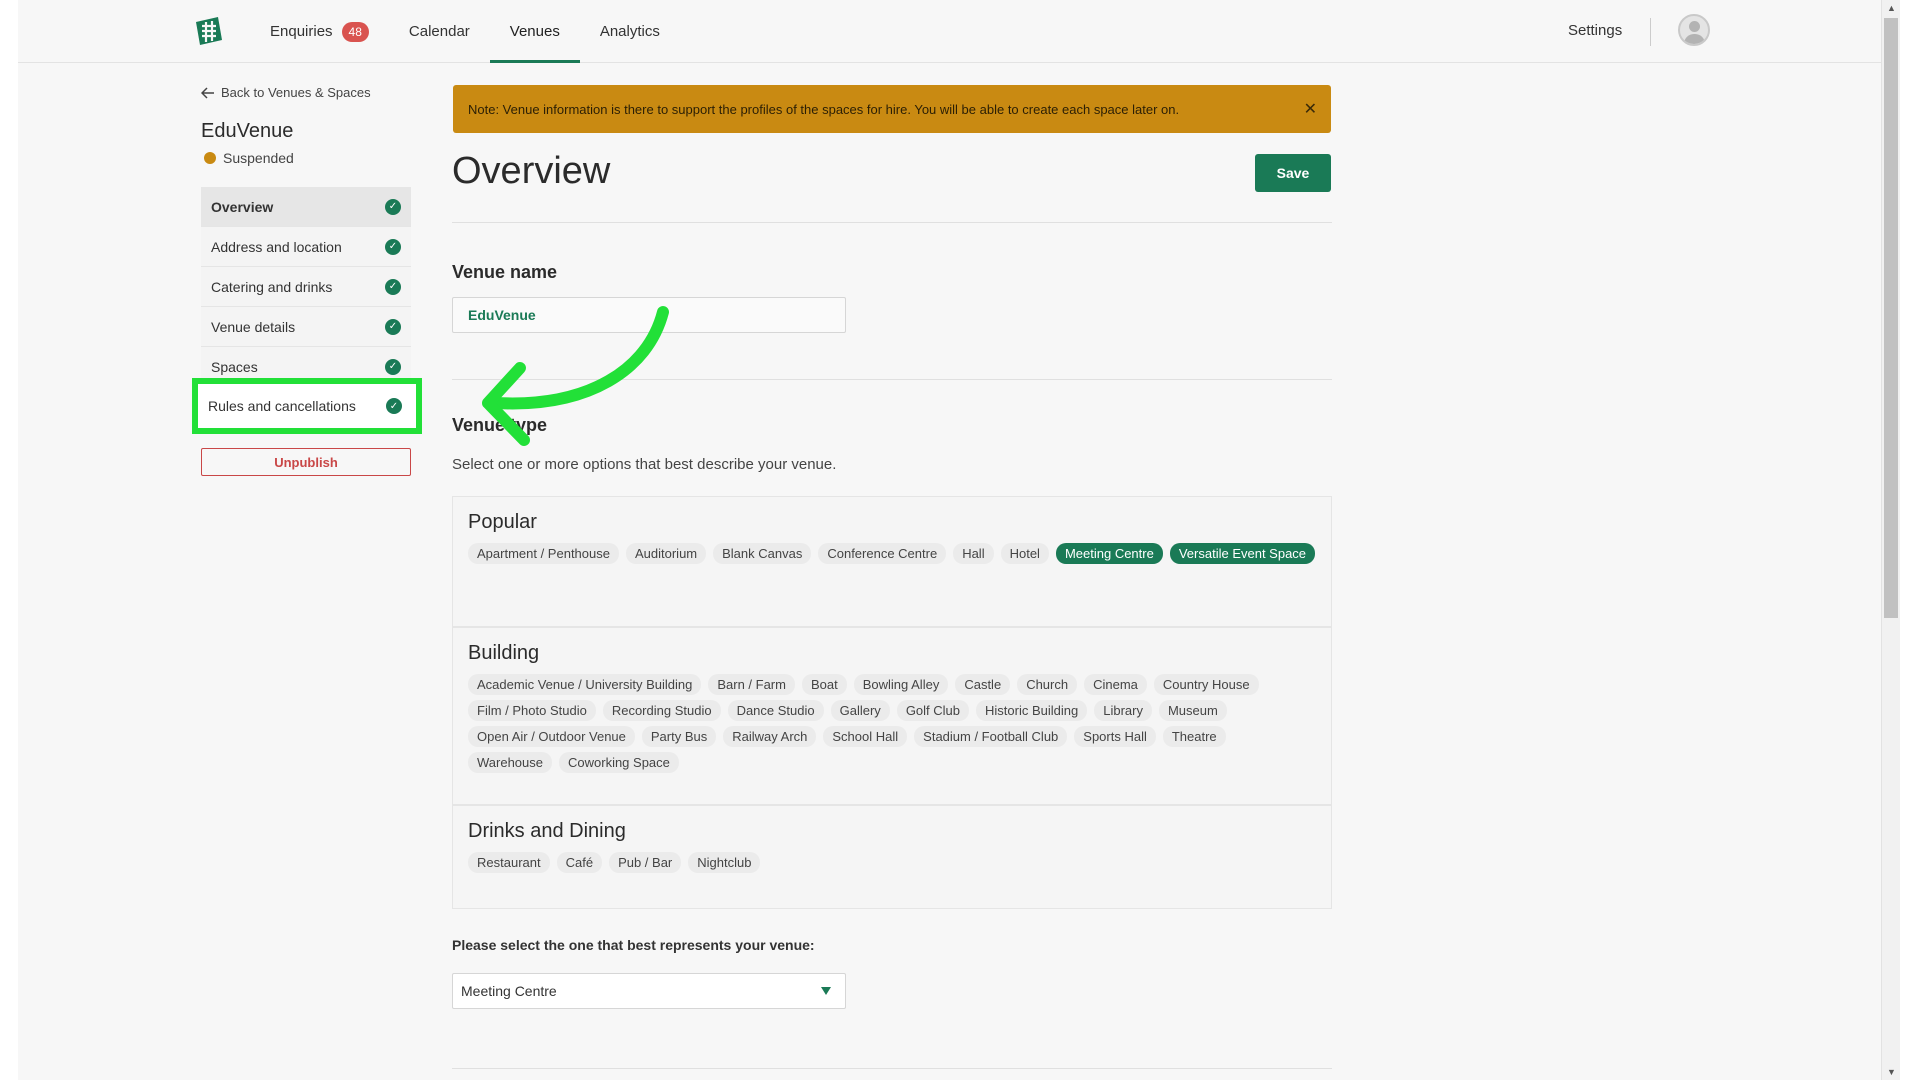 The height and width of the screenshot is (1080, 1920). I want to click on venue-type-tag: Golf Club, so click(933, 710).